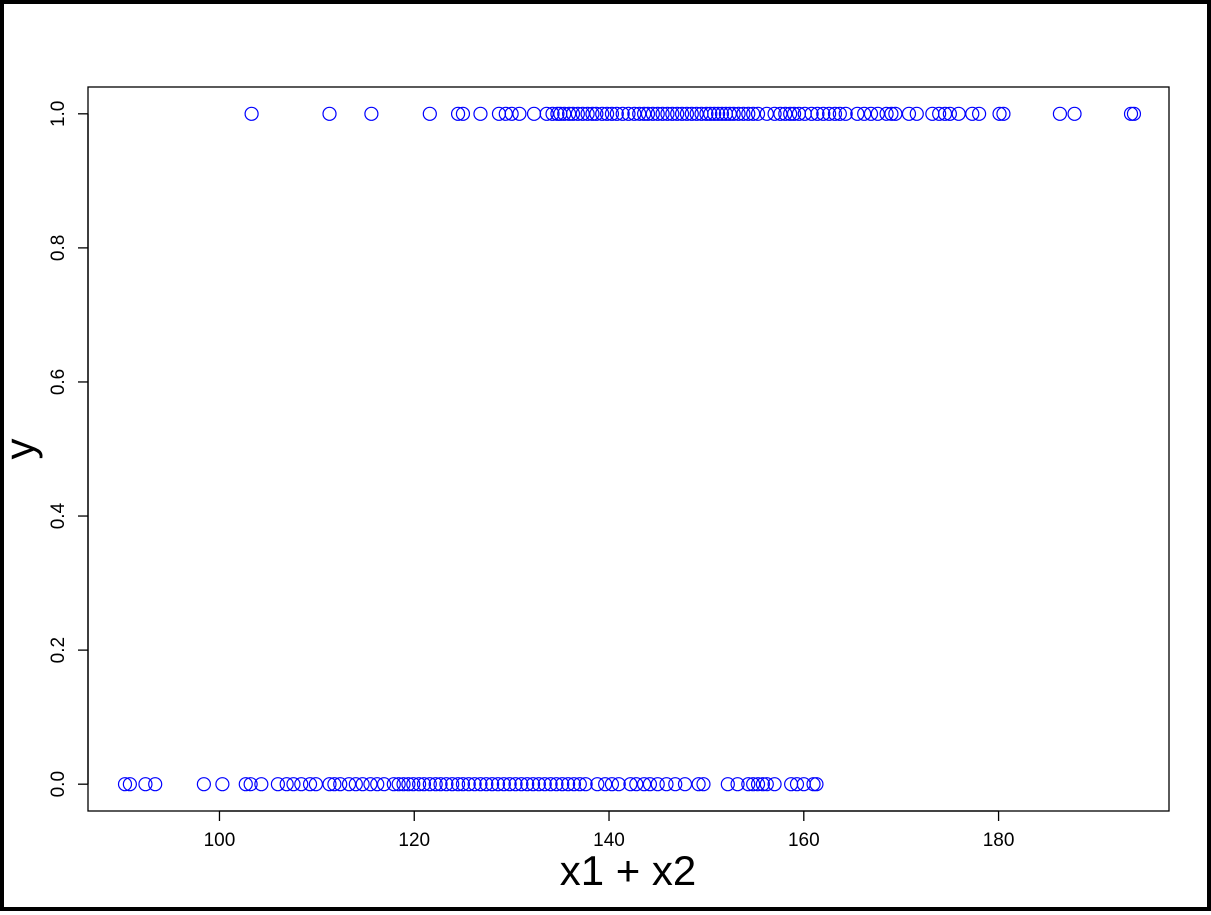 The image size is (1211, 915). Describe the element at coordinates (23, 449) in the screenshot. I see `y-axis-title: y` at that location.